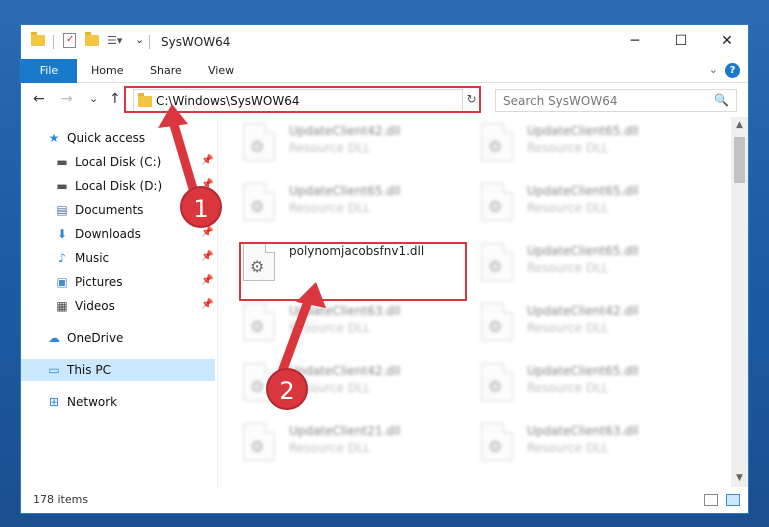 This screenshot has width=769, height=527. I want to click on arrow-1-head, so click(173, 116).